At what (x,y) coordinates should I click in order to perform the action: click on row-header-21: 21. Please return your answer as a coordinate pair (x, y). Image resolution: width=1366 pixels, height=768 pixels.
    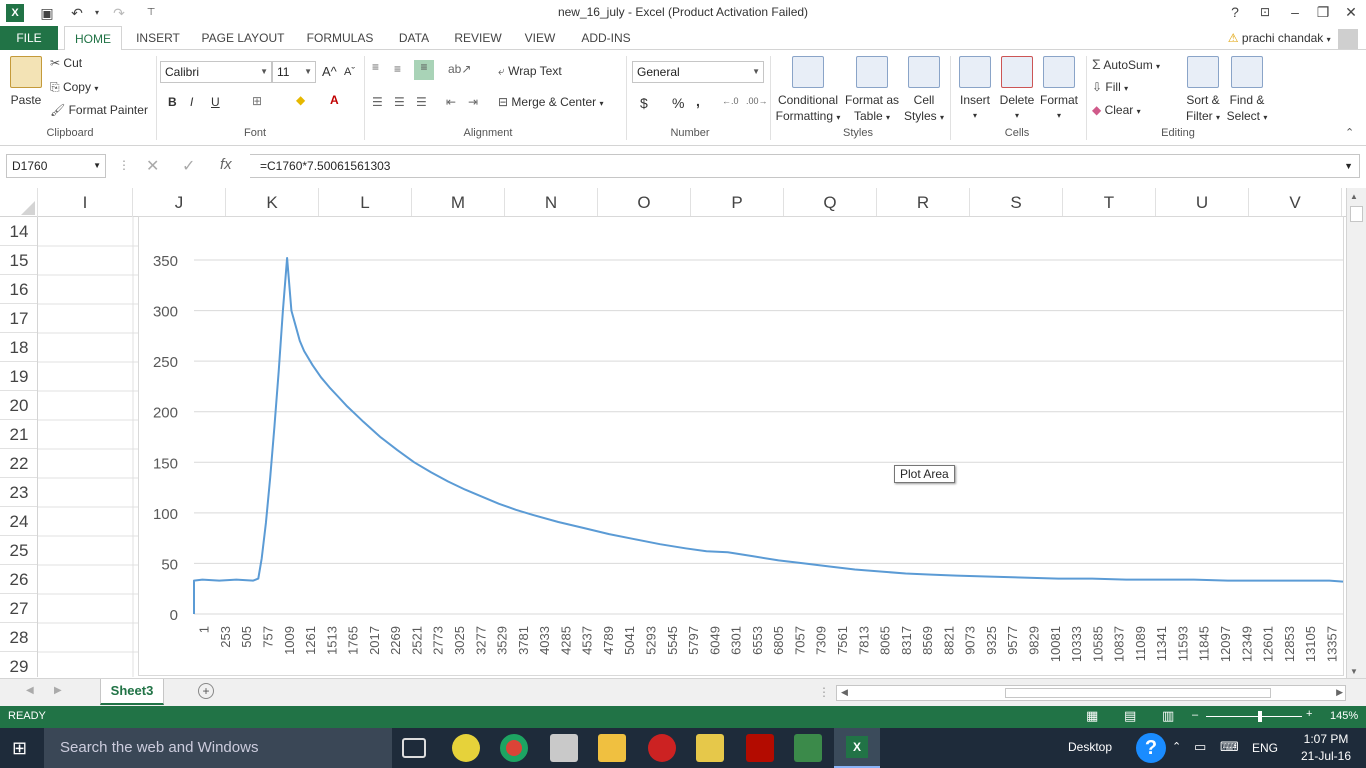
    Looking at the image, I should click on (18, 434).